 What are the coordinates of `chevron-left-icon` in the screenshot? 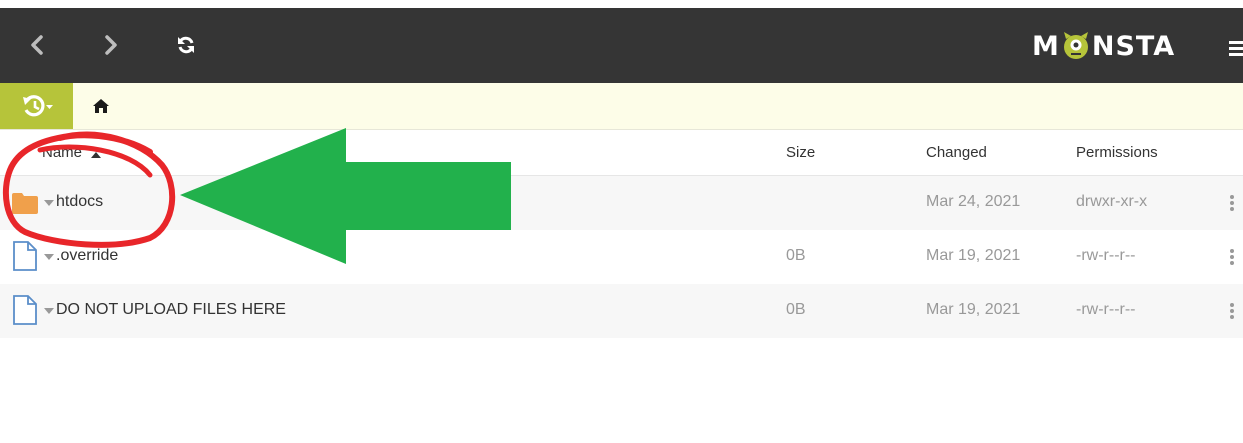 It's located at (37, 45).